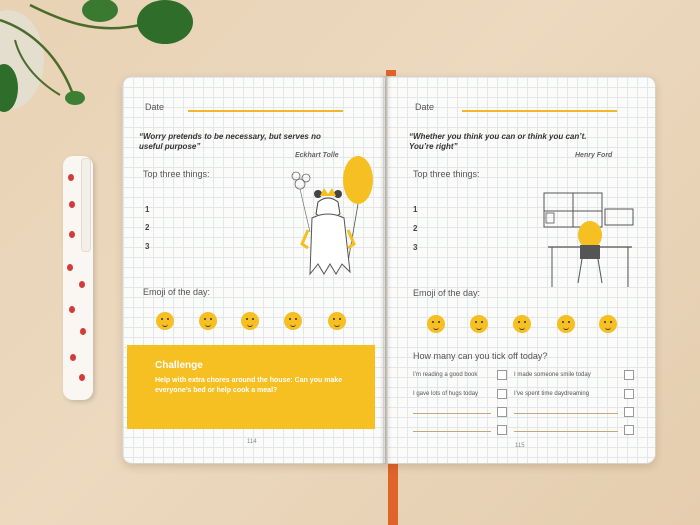  I want to click on quote-author: Henry Ford, so click(594, 155).